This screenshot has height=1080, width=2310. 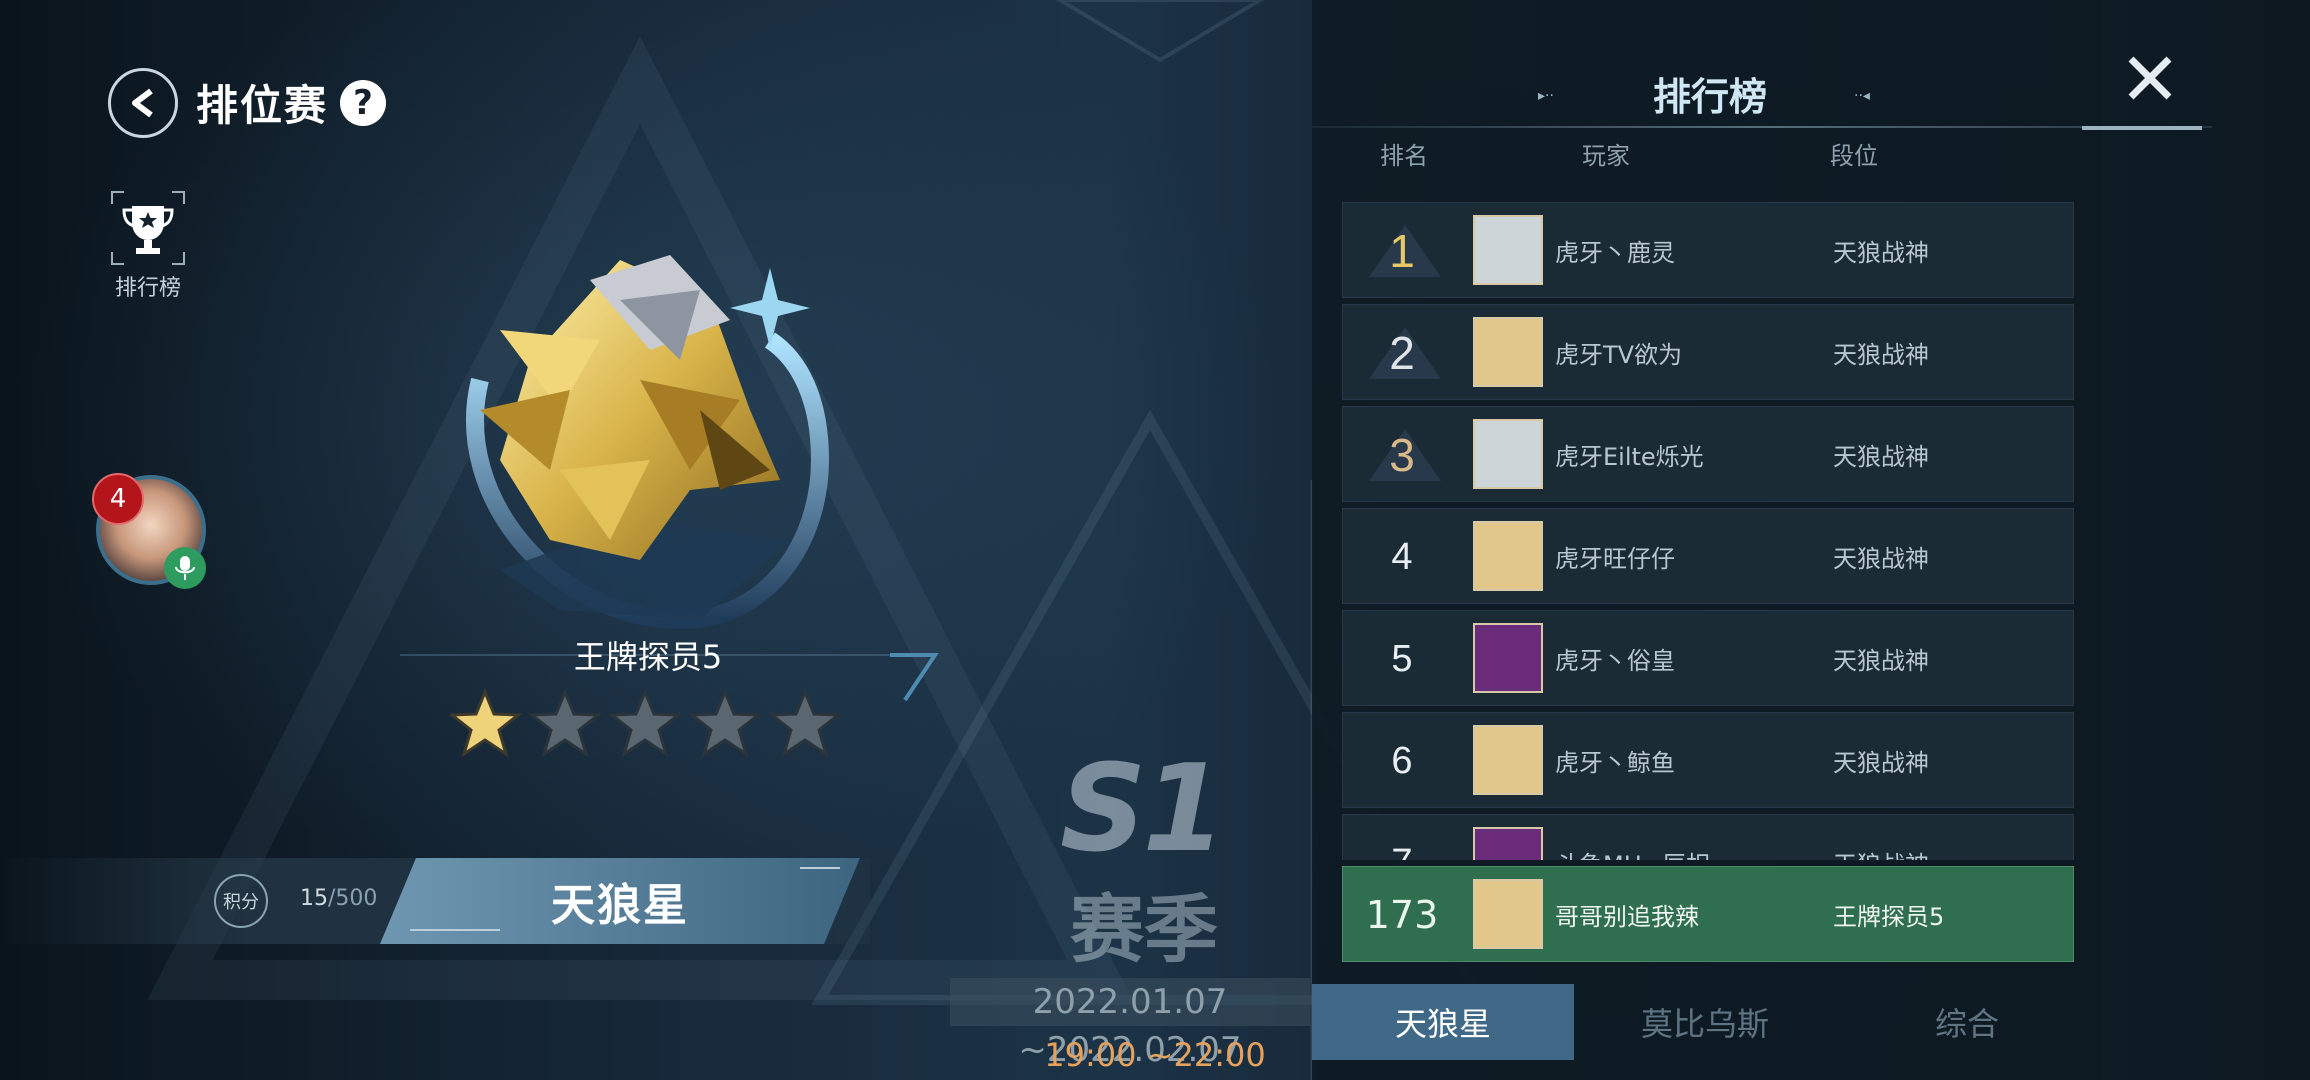 I want to click on tier-banner: 天狼星, so click(x=620, y=901).